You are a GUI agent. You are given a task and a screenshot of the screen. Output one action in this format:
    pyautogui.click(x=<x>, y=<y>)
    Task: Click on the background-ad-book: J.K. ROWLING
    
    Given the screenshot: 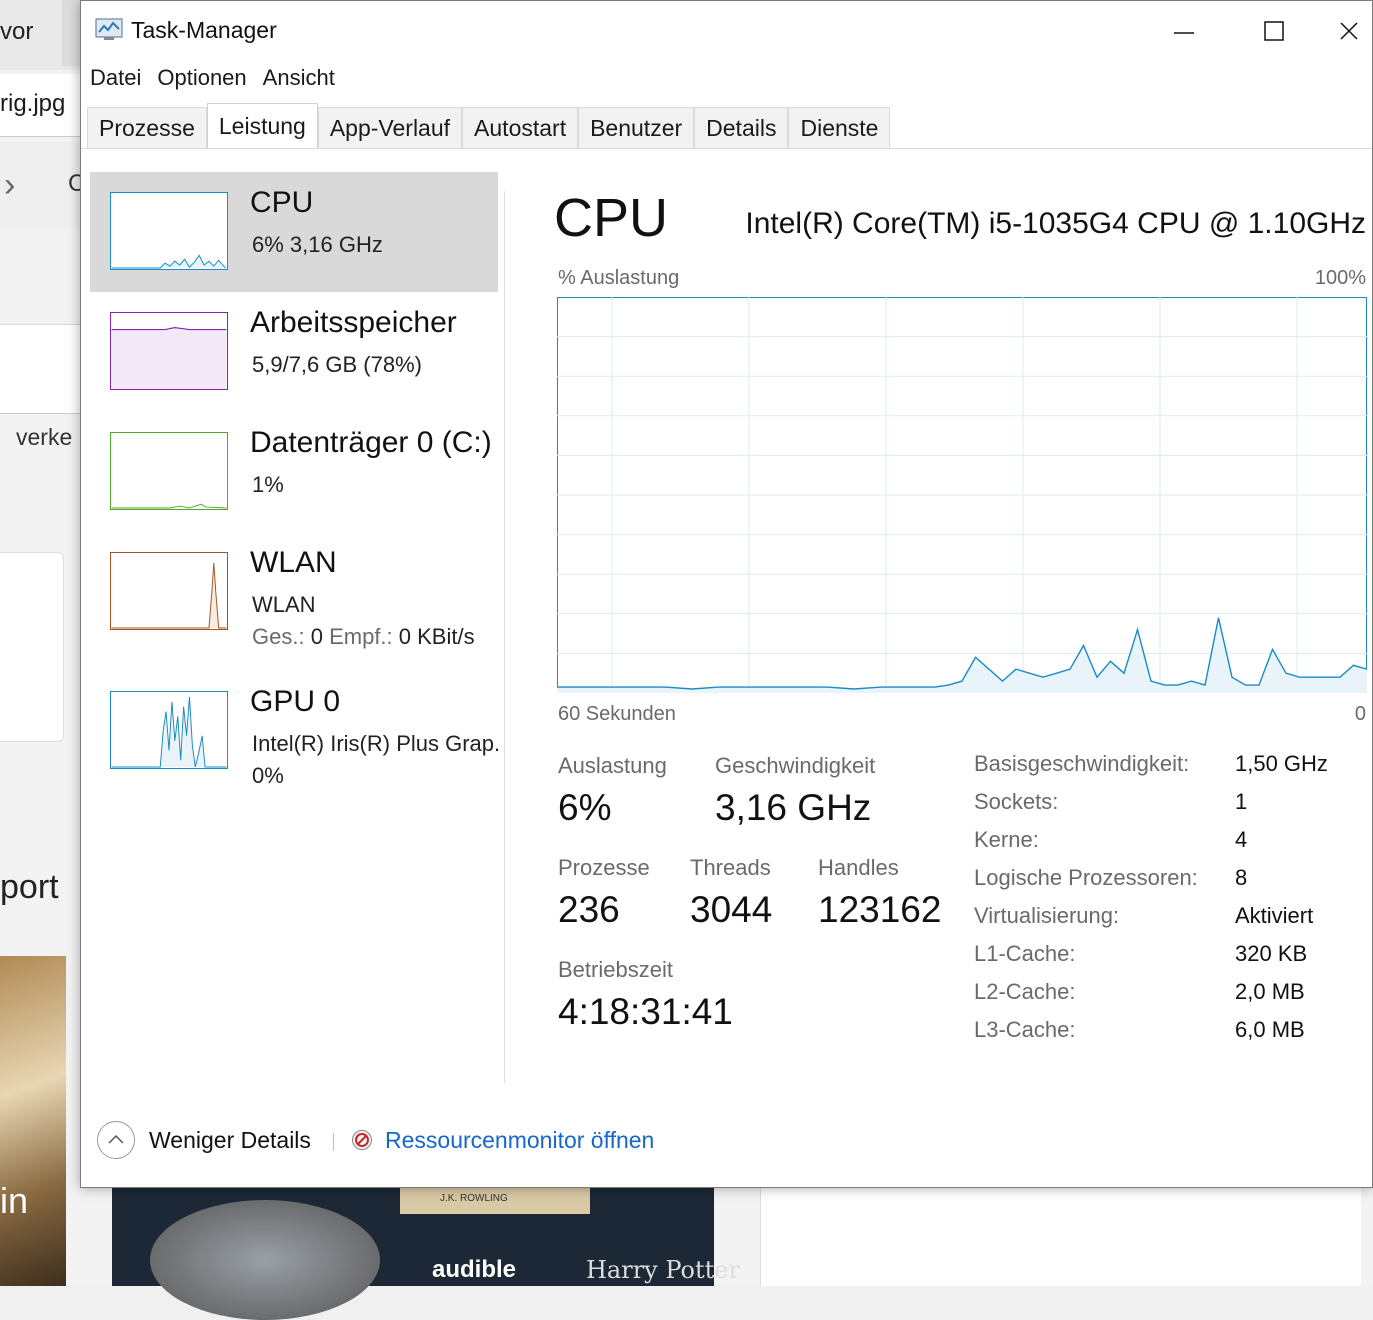 What is the action you would take?
    pyautogui.click(x=495, y=1201)
    